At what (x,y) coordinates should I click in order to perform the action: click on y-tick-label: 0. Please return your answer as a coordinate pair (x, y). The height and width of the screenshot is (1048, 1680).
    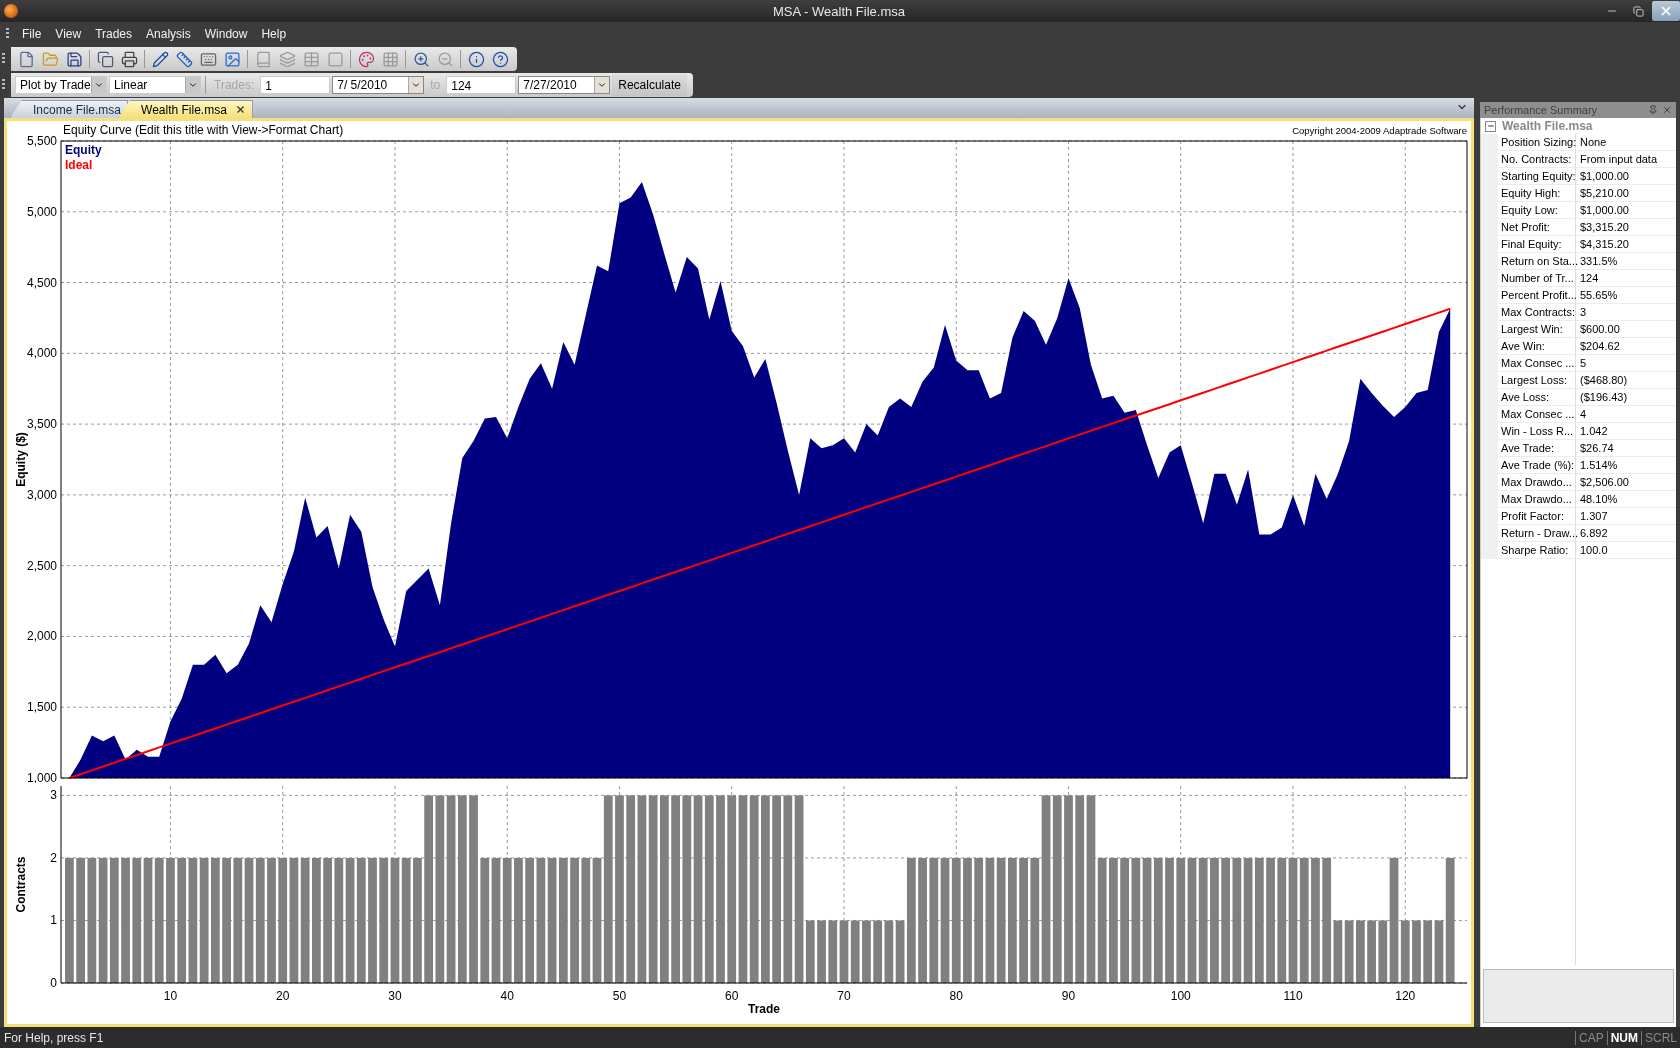
    Looking at the image, I should click on (53, 983).